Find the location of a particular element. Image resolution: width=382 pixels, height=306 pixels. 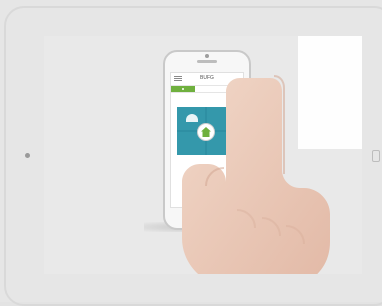

phone-speaker is located at coordinates (207, 61).